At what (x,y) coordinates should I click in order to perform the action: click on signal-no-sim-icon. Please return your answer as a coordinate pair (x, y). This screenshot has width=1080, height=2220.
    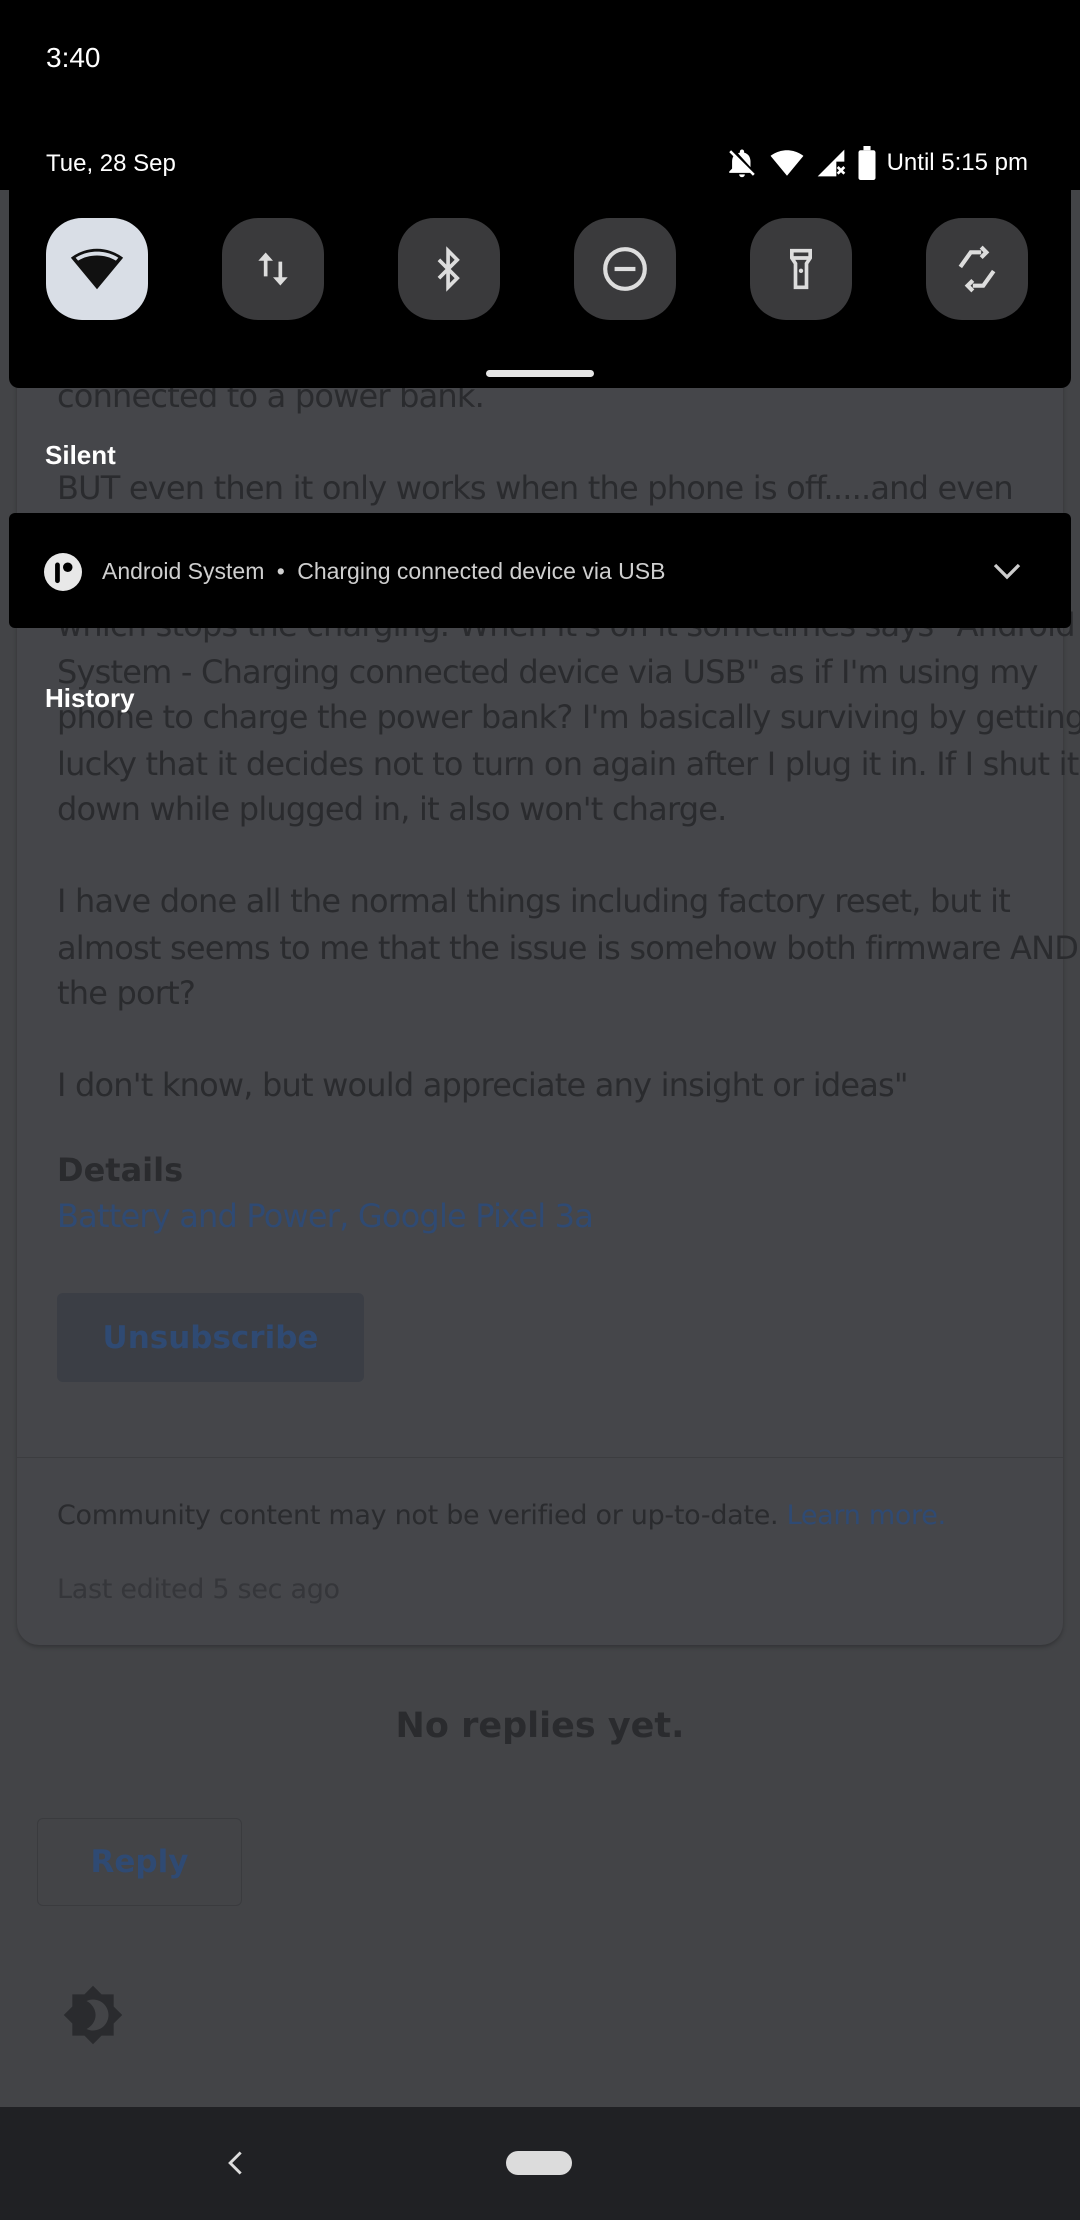
    Looking at the image, I should click on (831, 163).